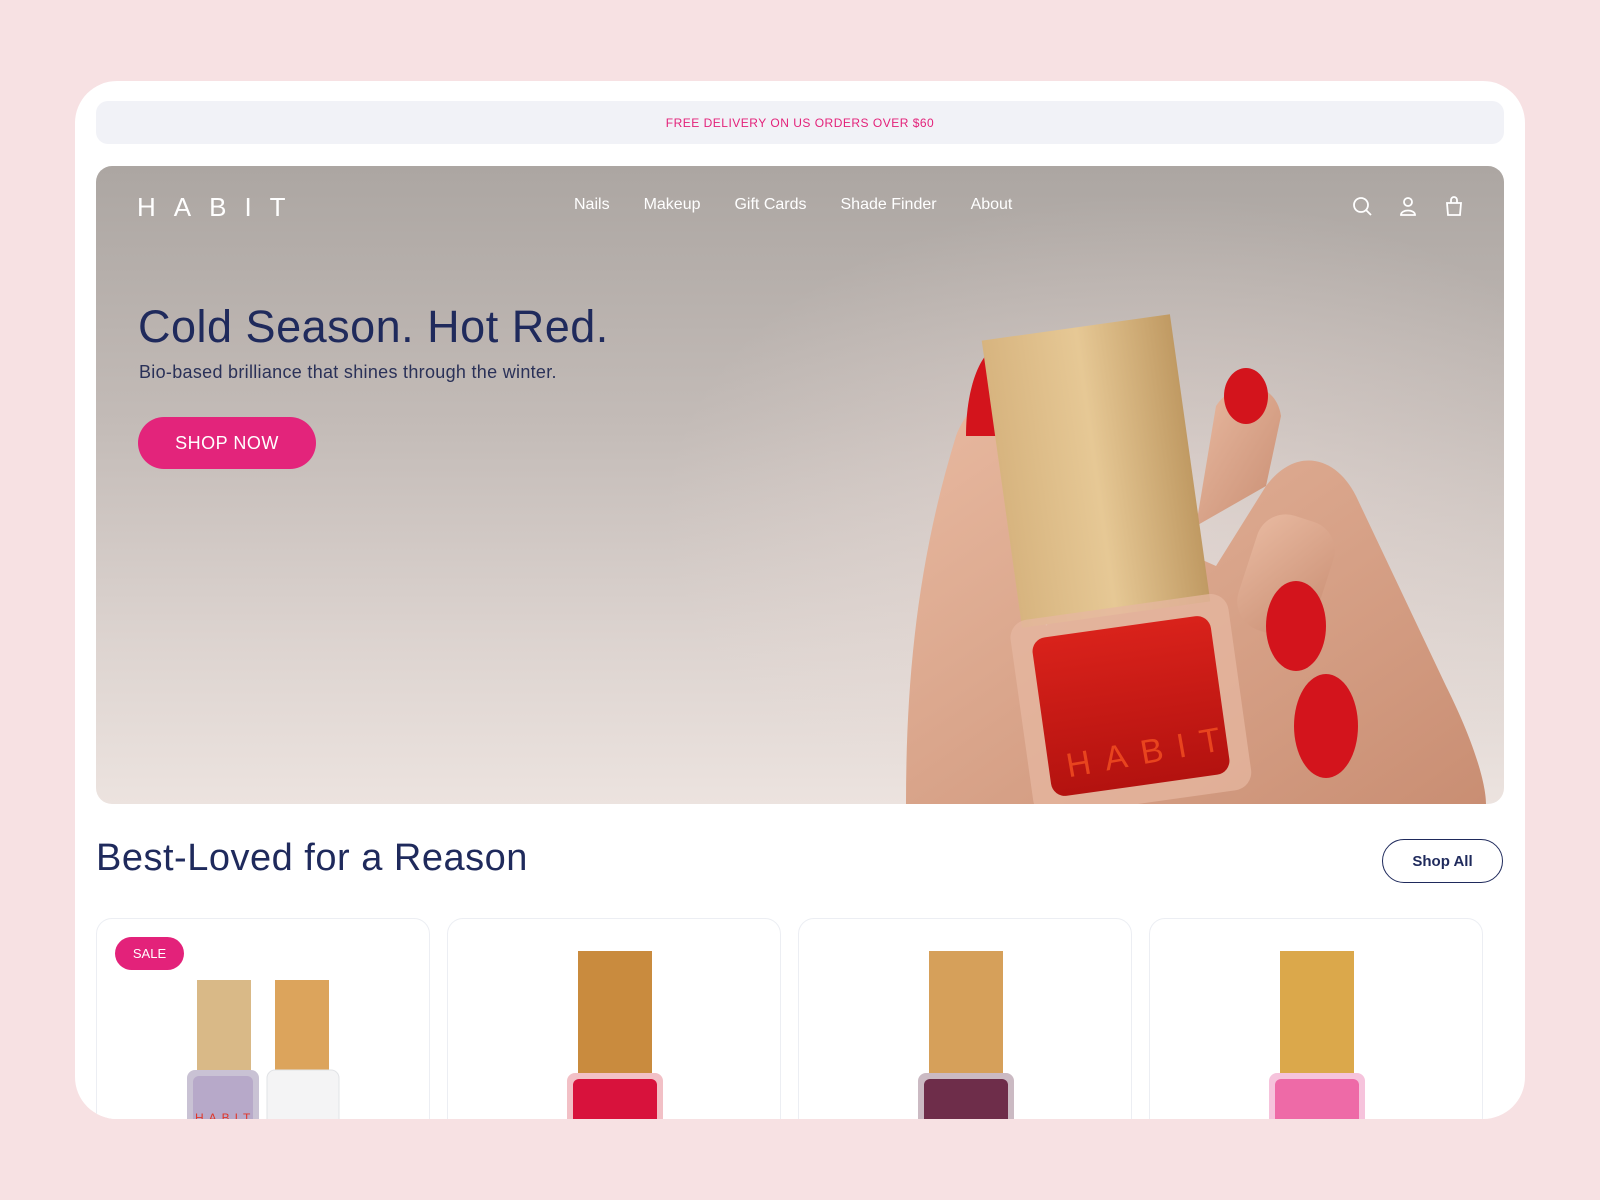 This screenshot has height=1200, width=1600. What do you see at coordinates (225, 1115) in the screenshot?
I see `product-label: HABIT` at bounding box center [225, 1115].